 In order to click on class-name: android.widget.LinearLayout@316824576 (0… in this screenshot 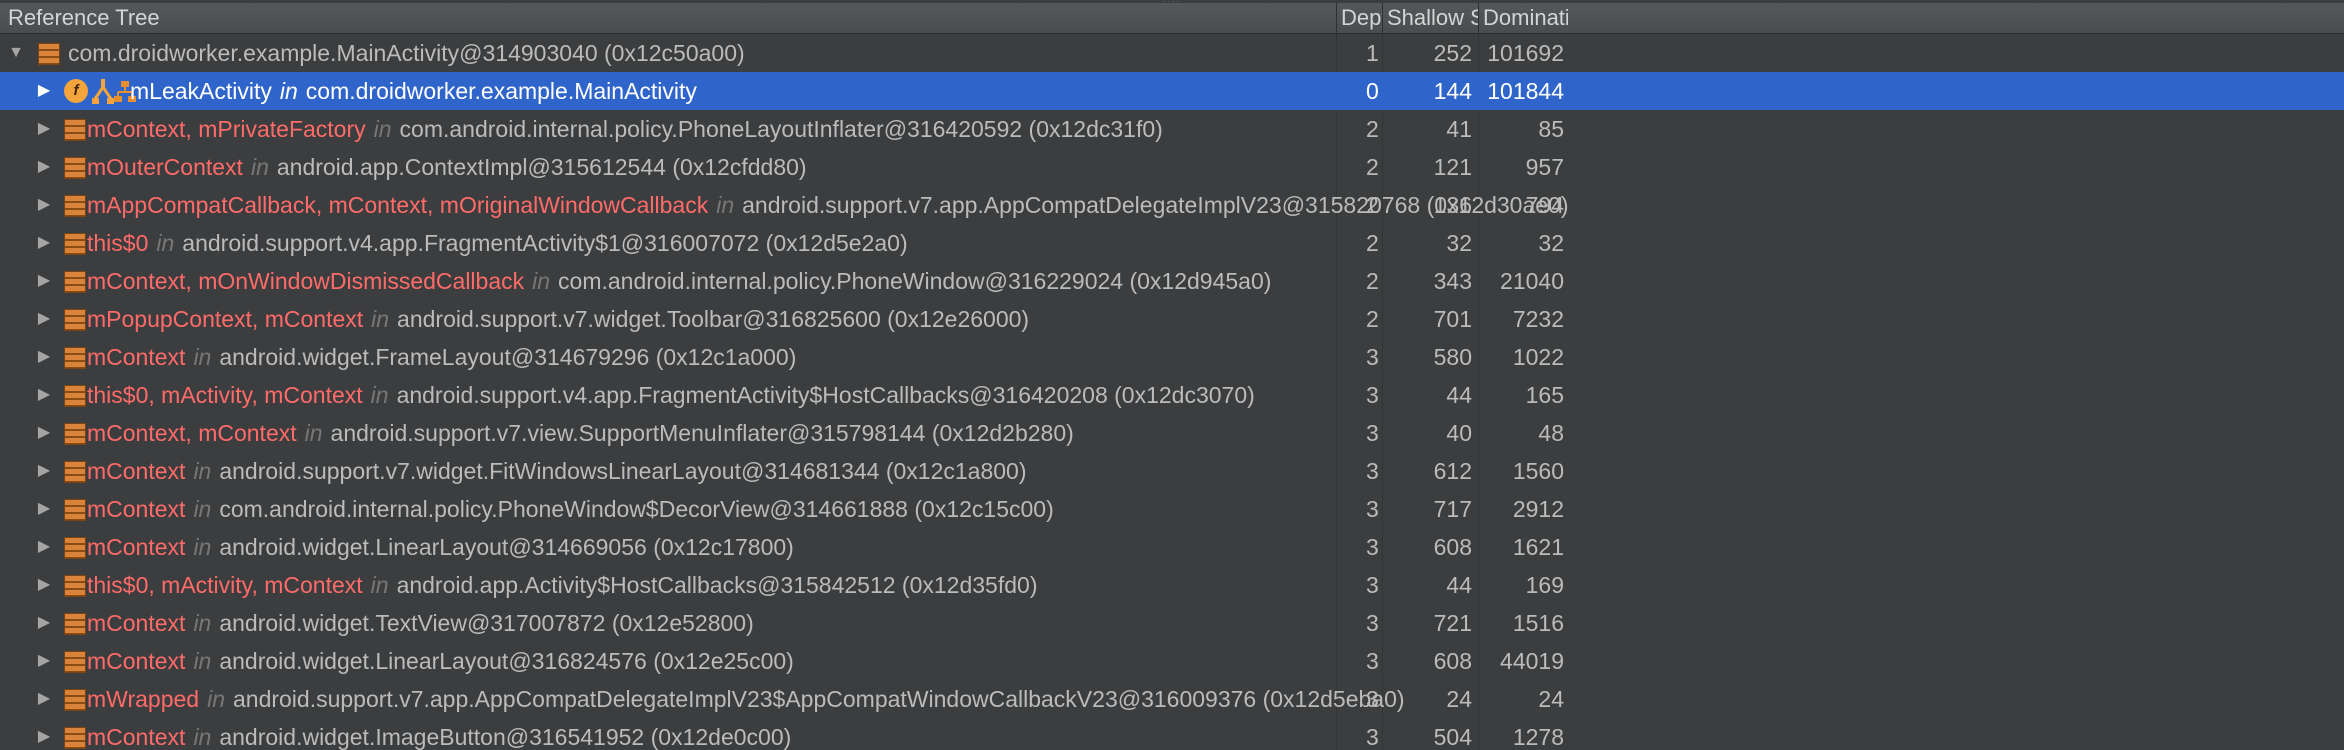, I will do `click(506, 661)`.